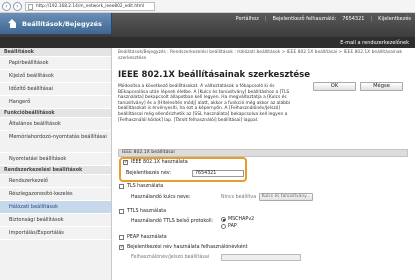 Image resolution: width=415 pixels, height=280 pixels. What do you see at coordinates (17, 6) in the screenshot?
I see `forward-icon: ›` at bounding box center [17, 6].